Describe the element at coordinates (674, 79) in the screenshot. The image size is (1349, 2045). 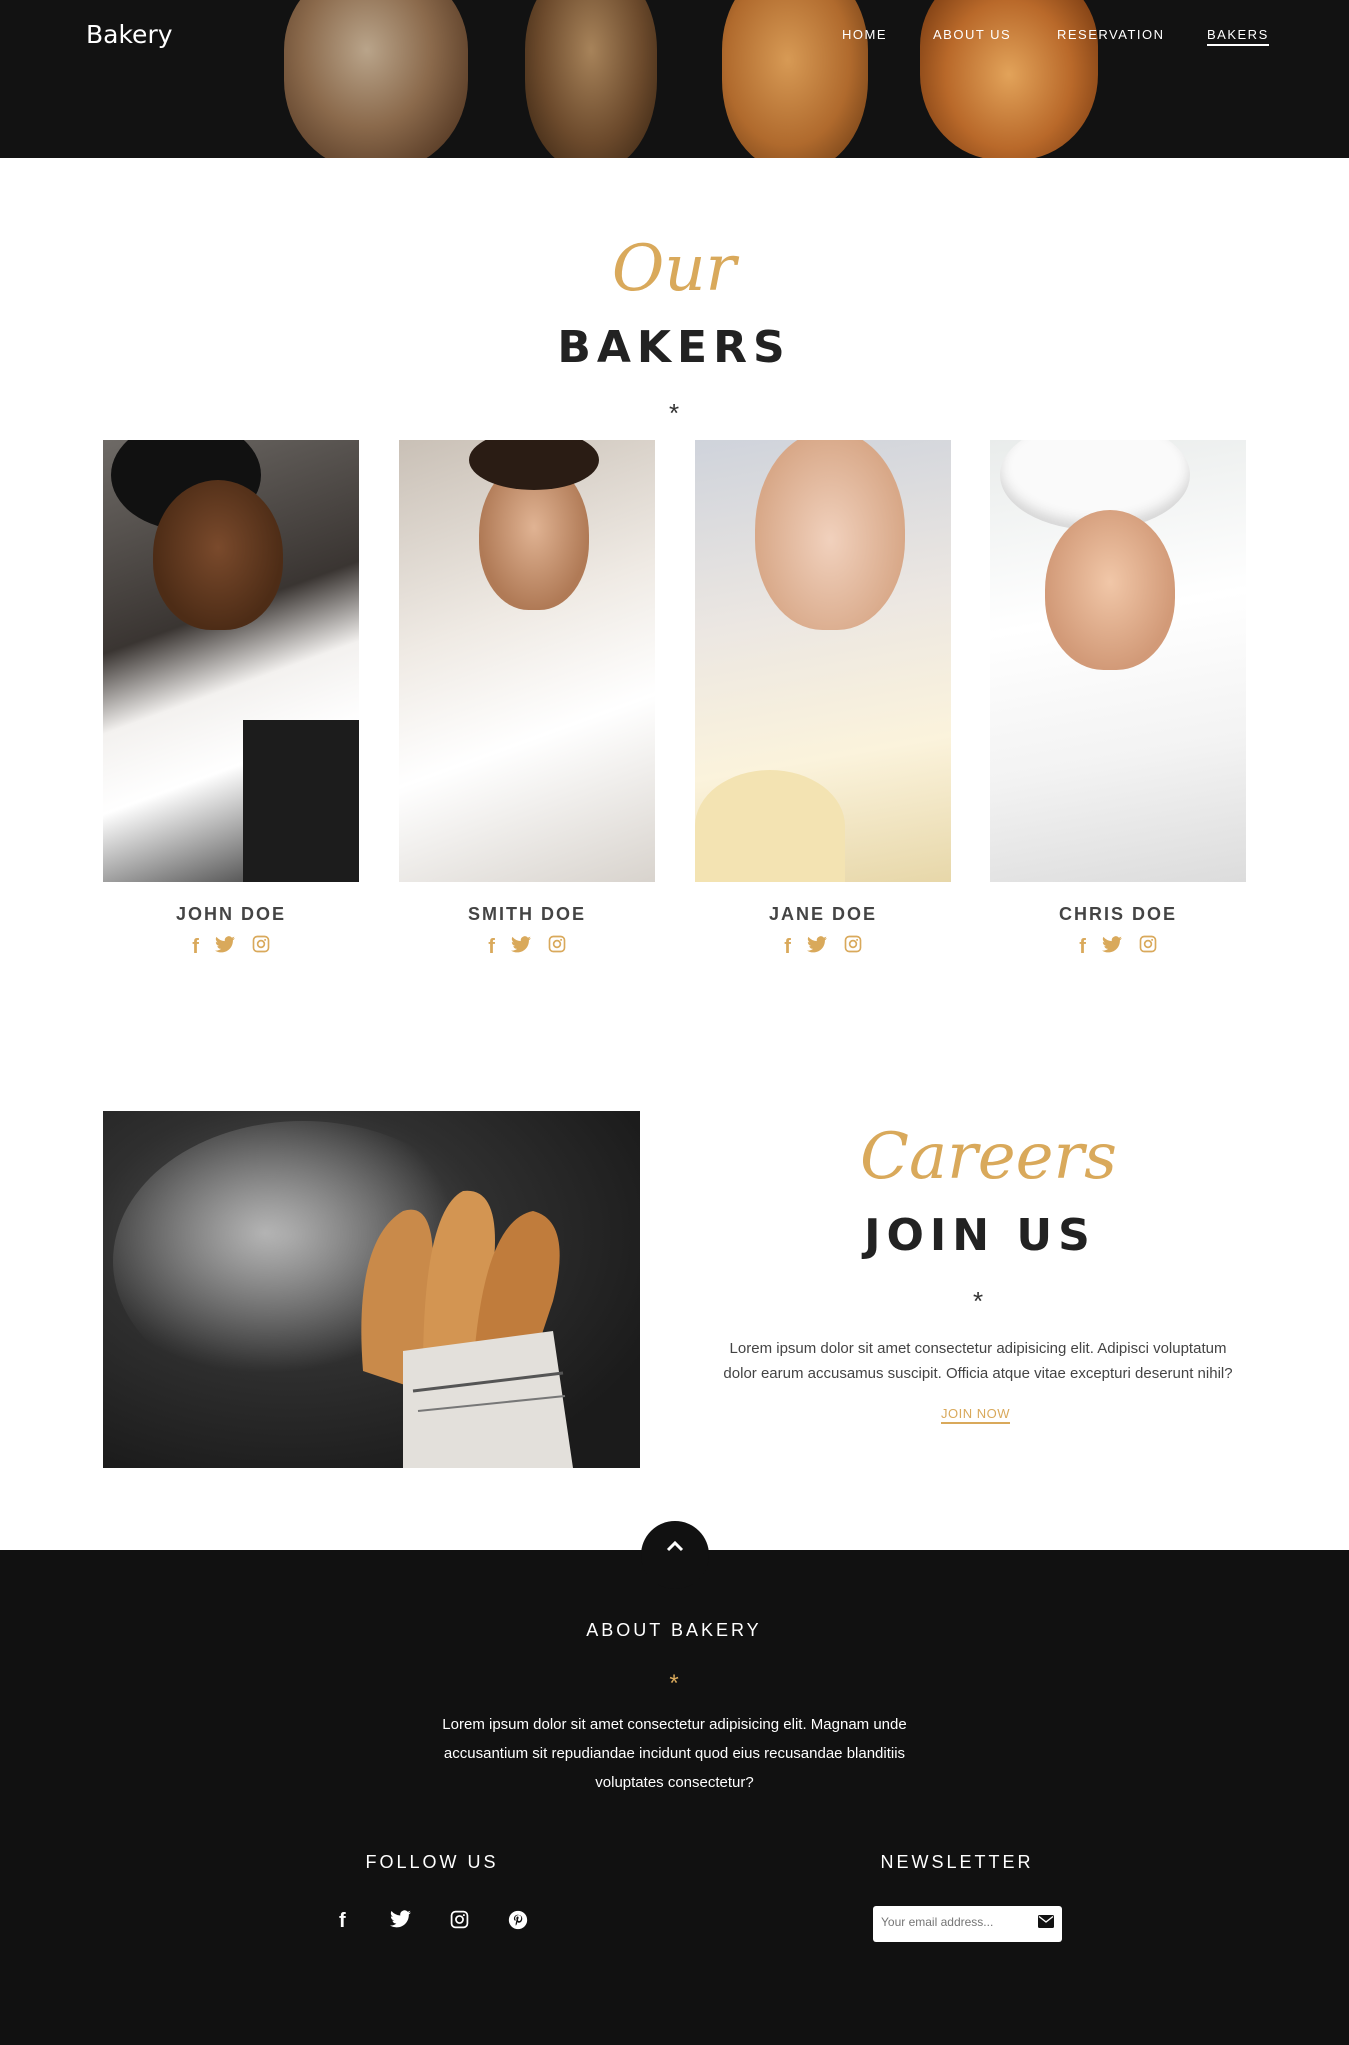
I see `header-hero: Bakery HOME ABOUT US RESERVATION BAKERS` at that location.